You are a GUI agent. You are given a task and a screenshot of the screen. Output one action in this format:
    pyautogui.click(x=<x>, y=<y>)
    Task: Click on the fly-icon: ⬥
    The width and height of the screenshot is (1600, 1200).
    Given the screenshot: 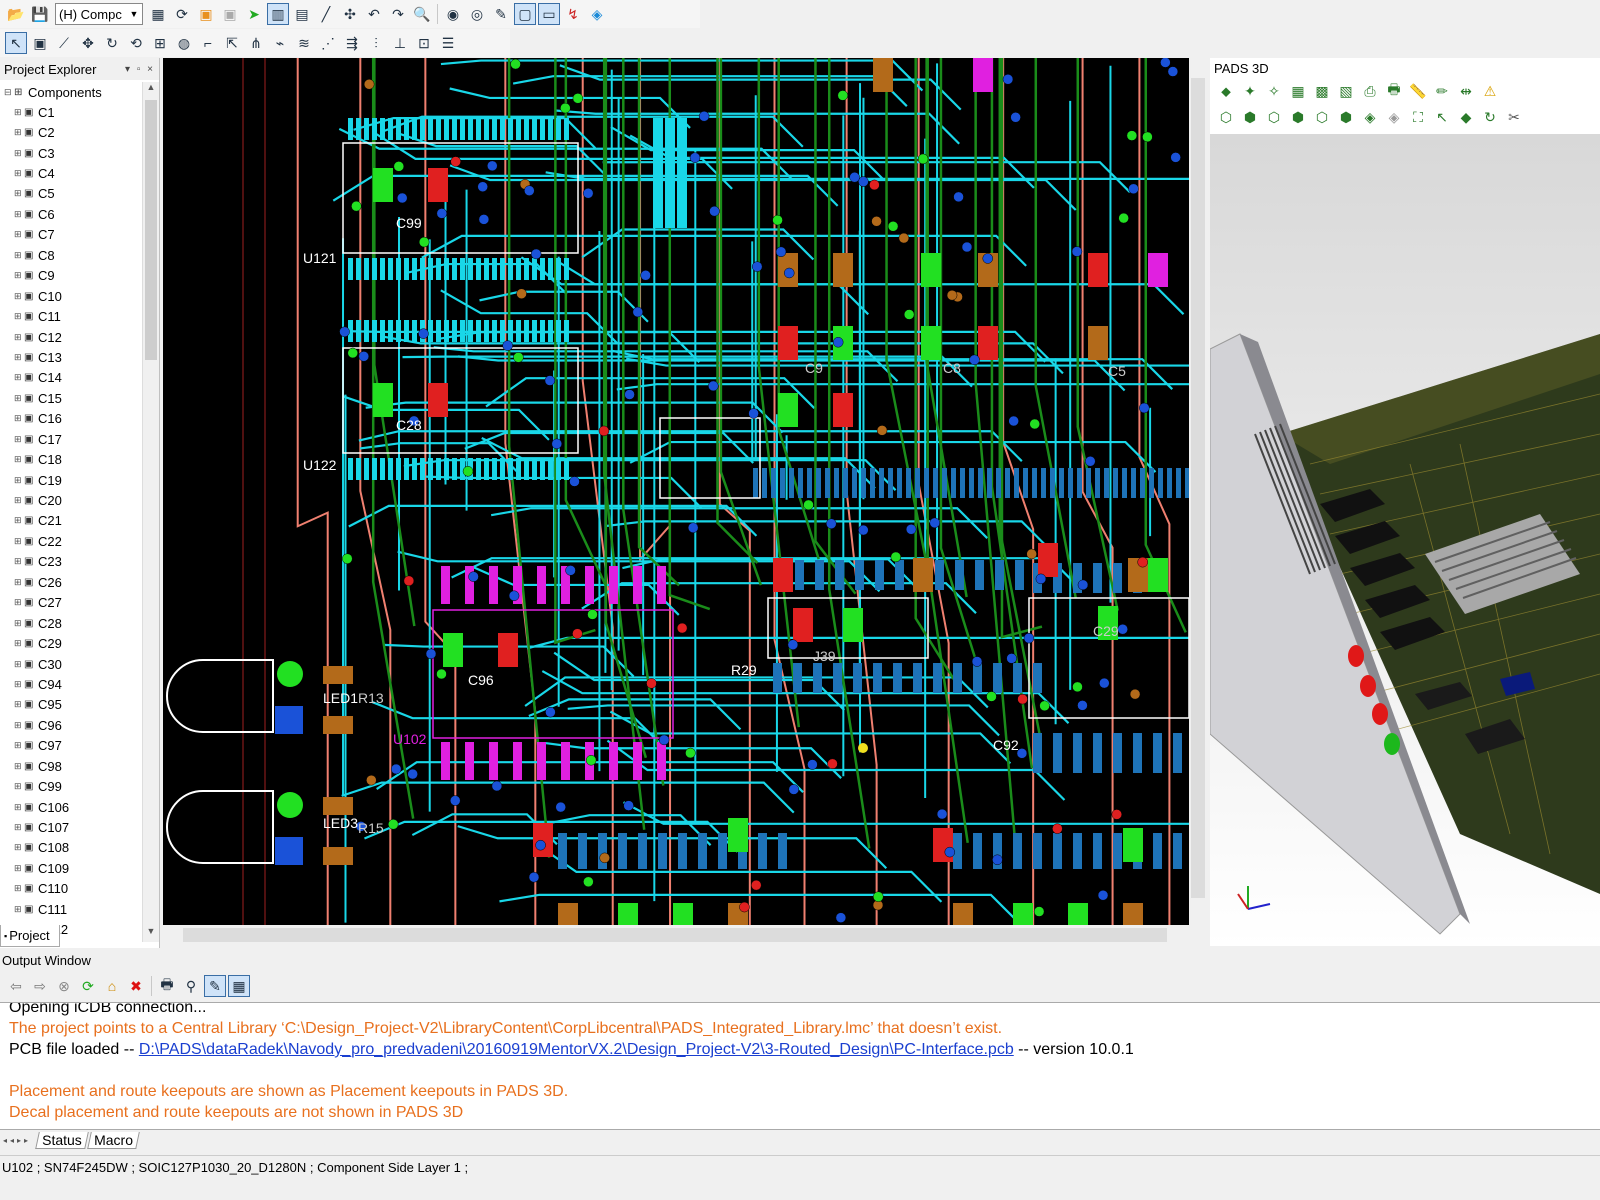 What is the action you would take?
    pyautogui.click(x=1226, y=91)
    